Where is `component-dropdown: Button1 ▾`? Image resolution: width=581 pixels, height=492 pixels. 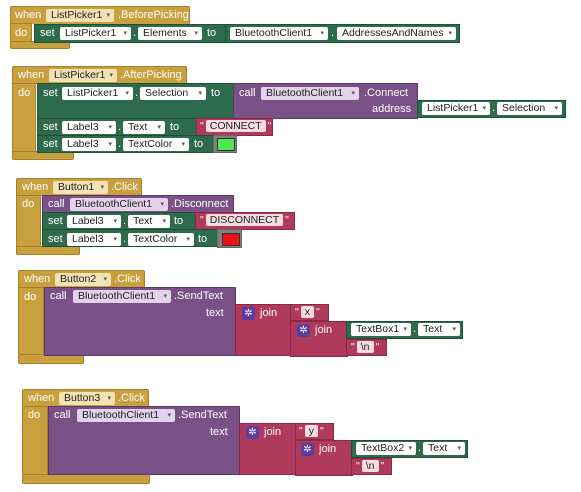
component-dropdown: Button1 ▾ is located at coordinates (80, 187).